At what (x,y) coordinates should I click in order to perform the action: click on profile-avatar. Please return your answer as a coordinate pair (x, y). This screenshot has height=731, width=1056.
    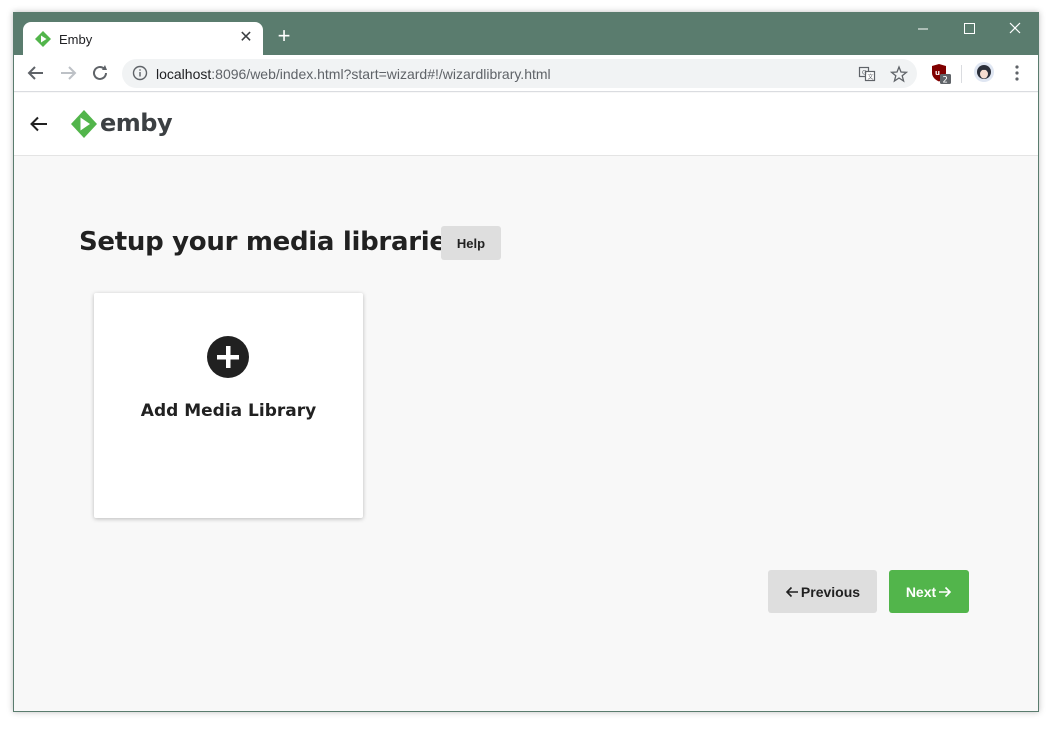
    Looking at the image, I should click on (984, 72).